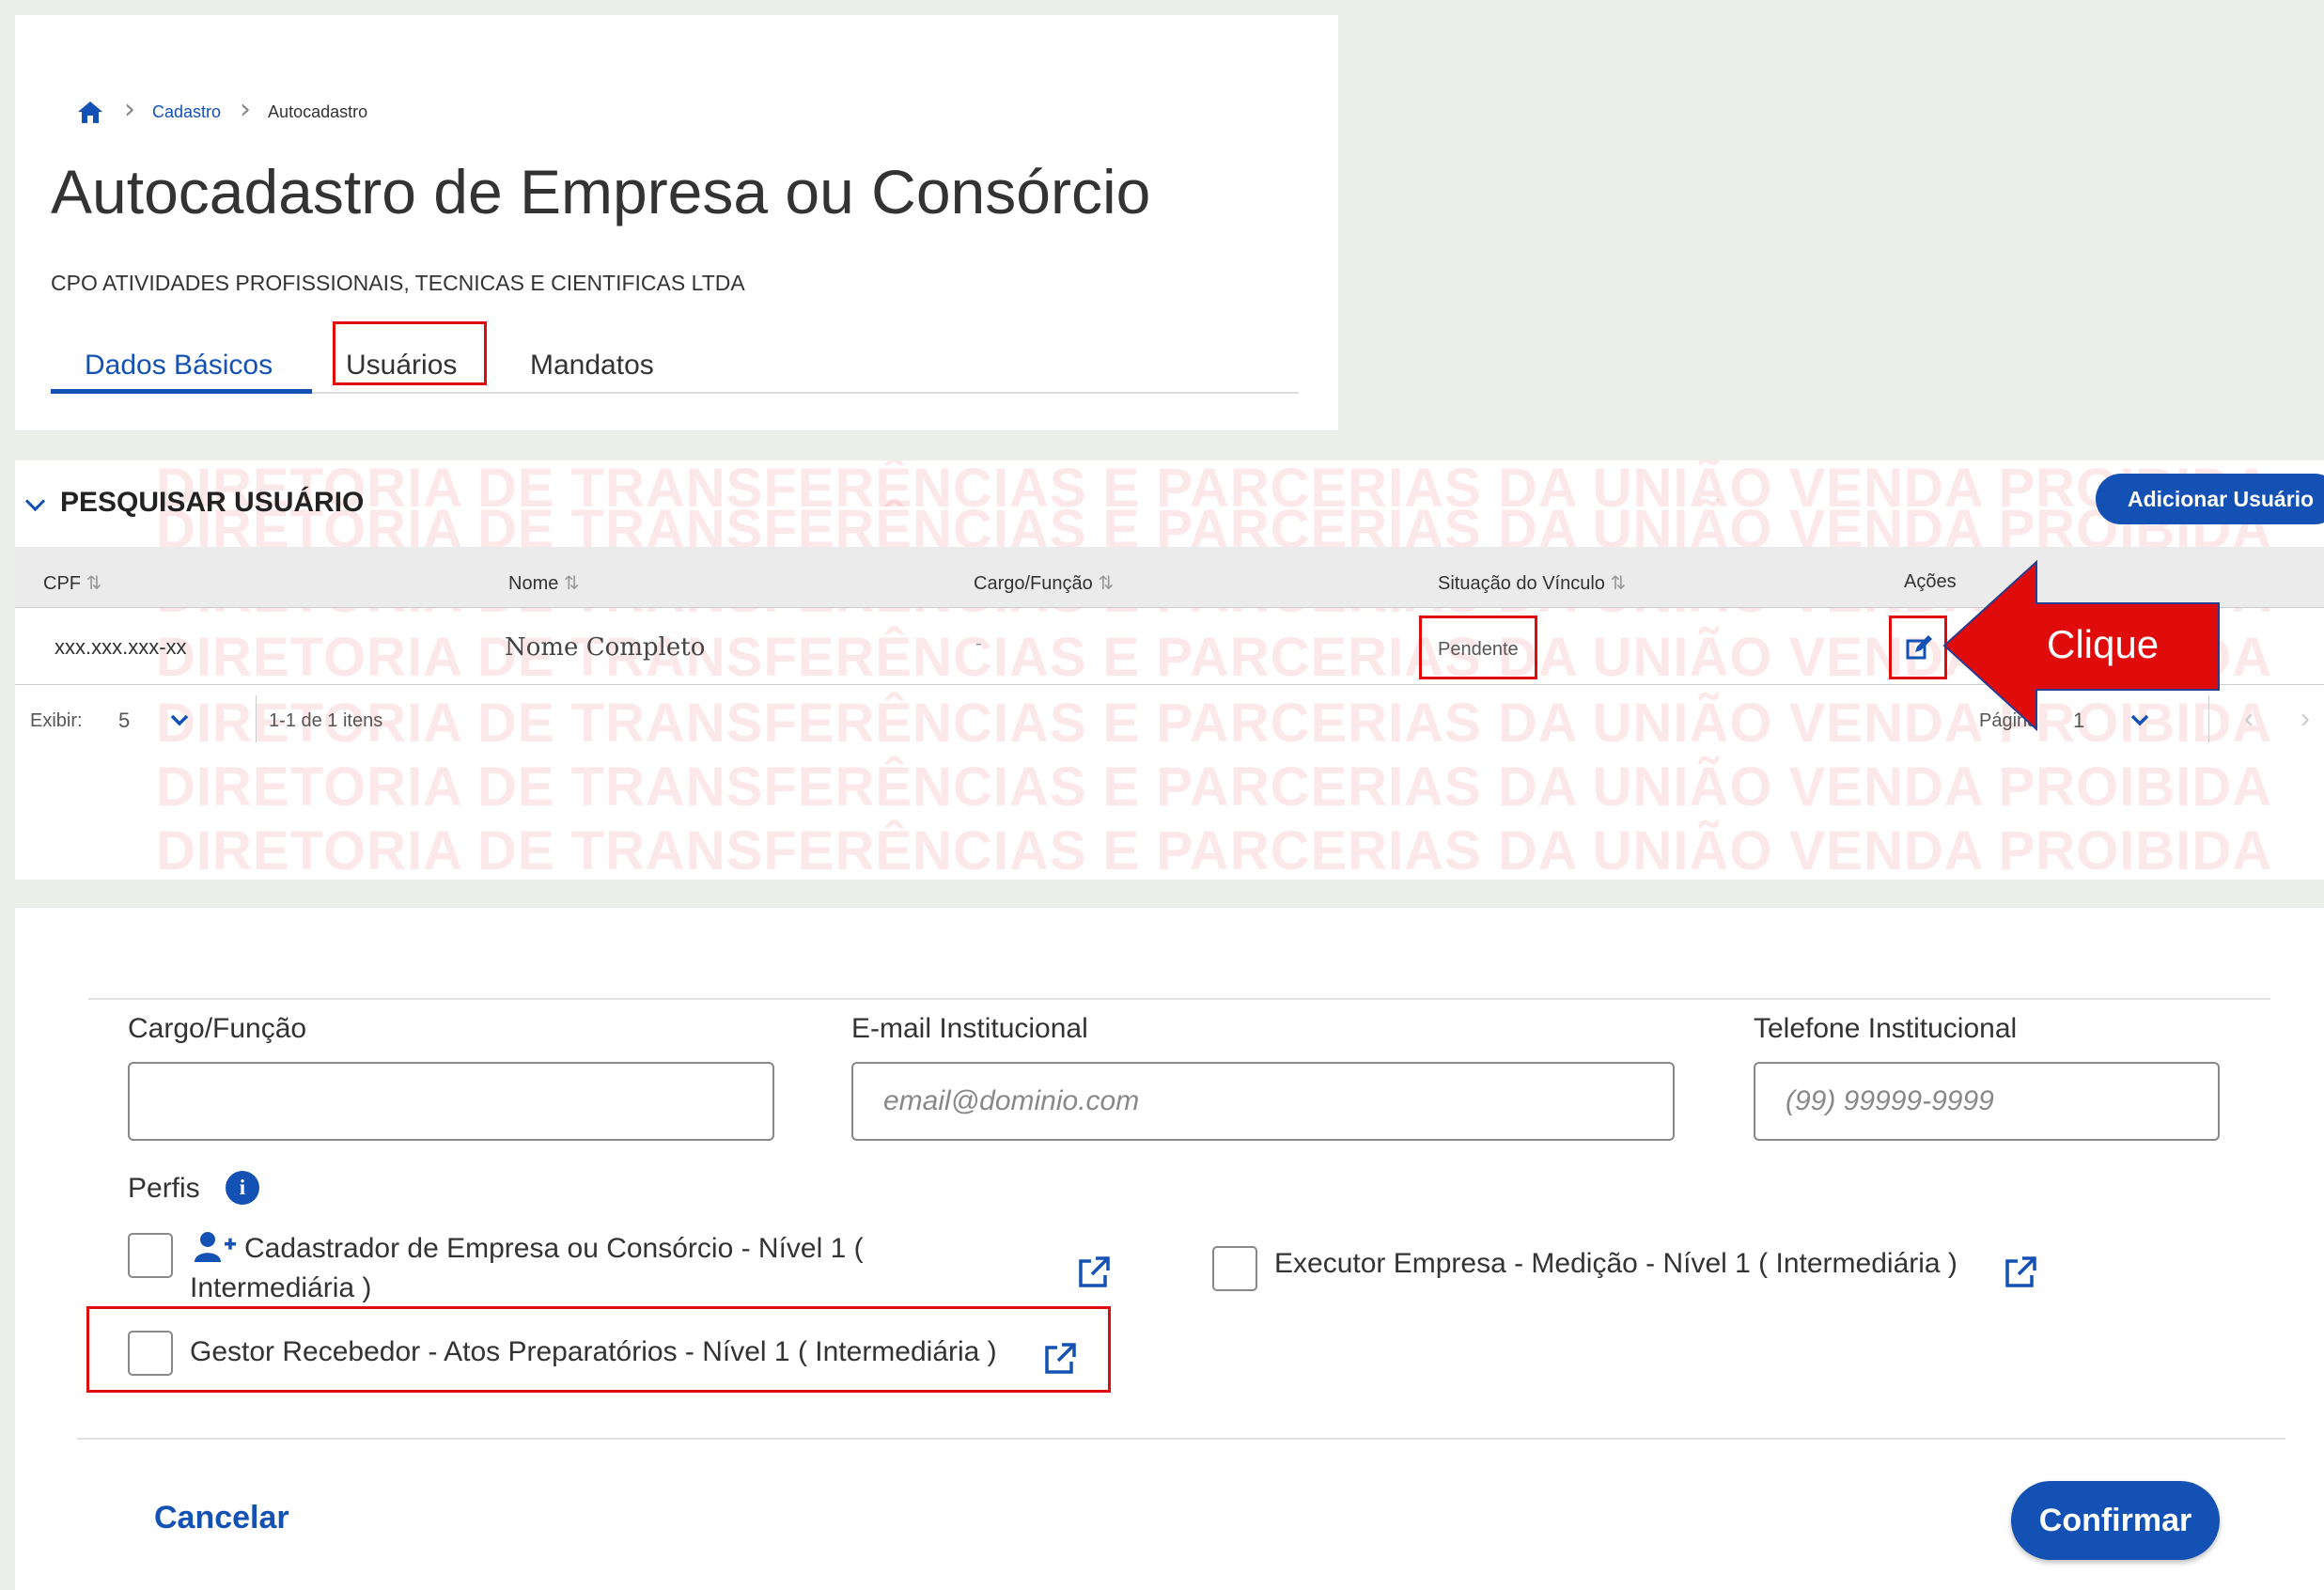  Describe the element at coordinates (164, 1188) in the screenshot. I see `perfis-label: Perfis` at that location.